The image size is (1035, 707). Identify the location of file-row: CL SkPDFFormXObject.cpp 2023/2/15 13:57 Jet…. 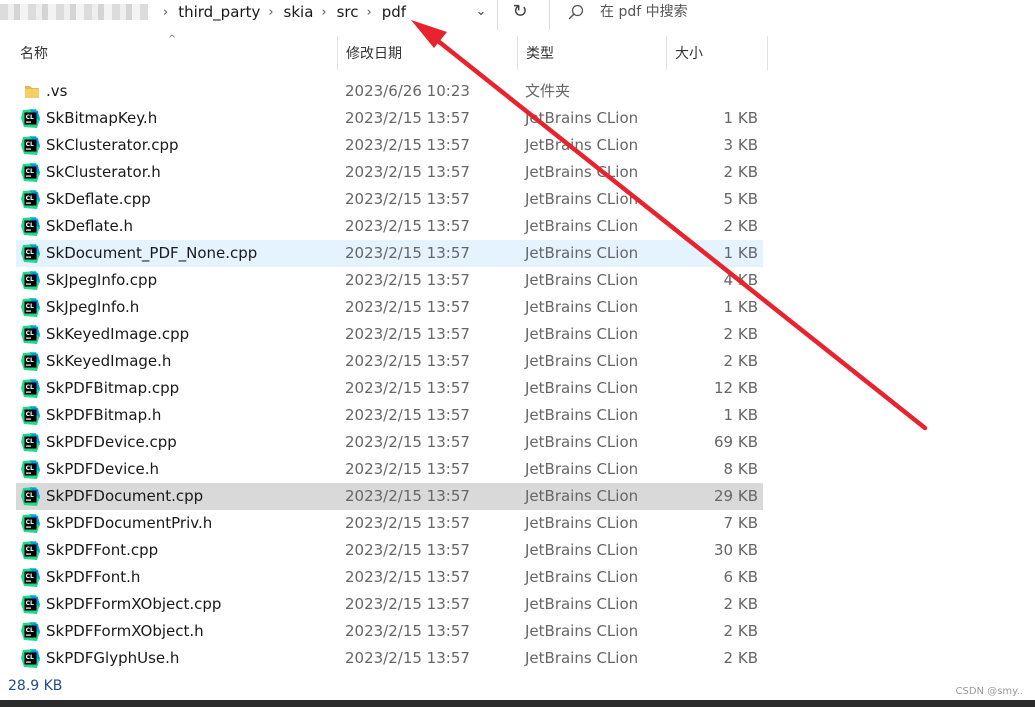
(389, 604).